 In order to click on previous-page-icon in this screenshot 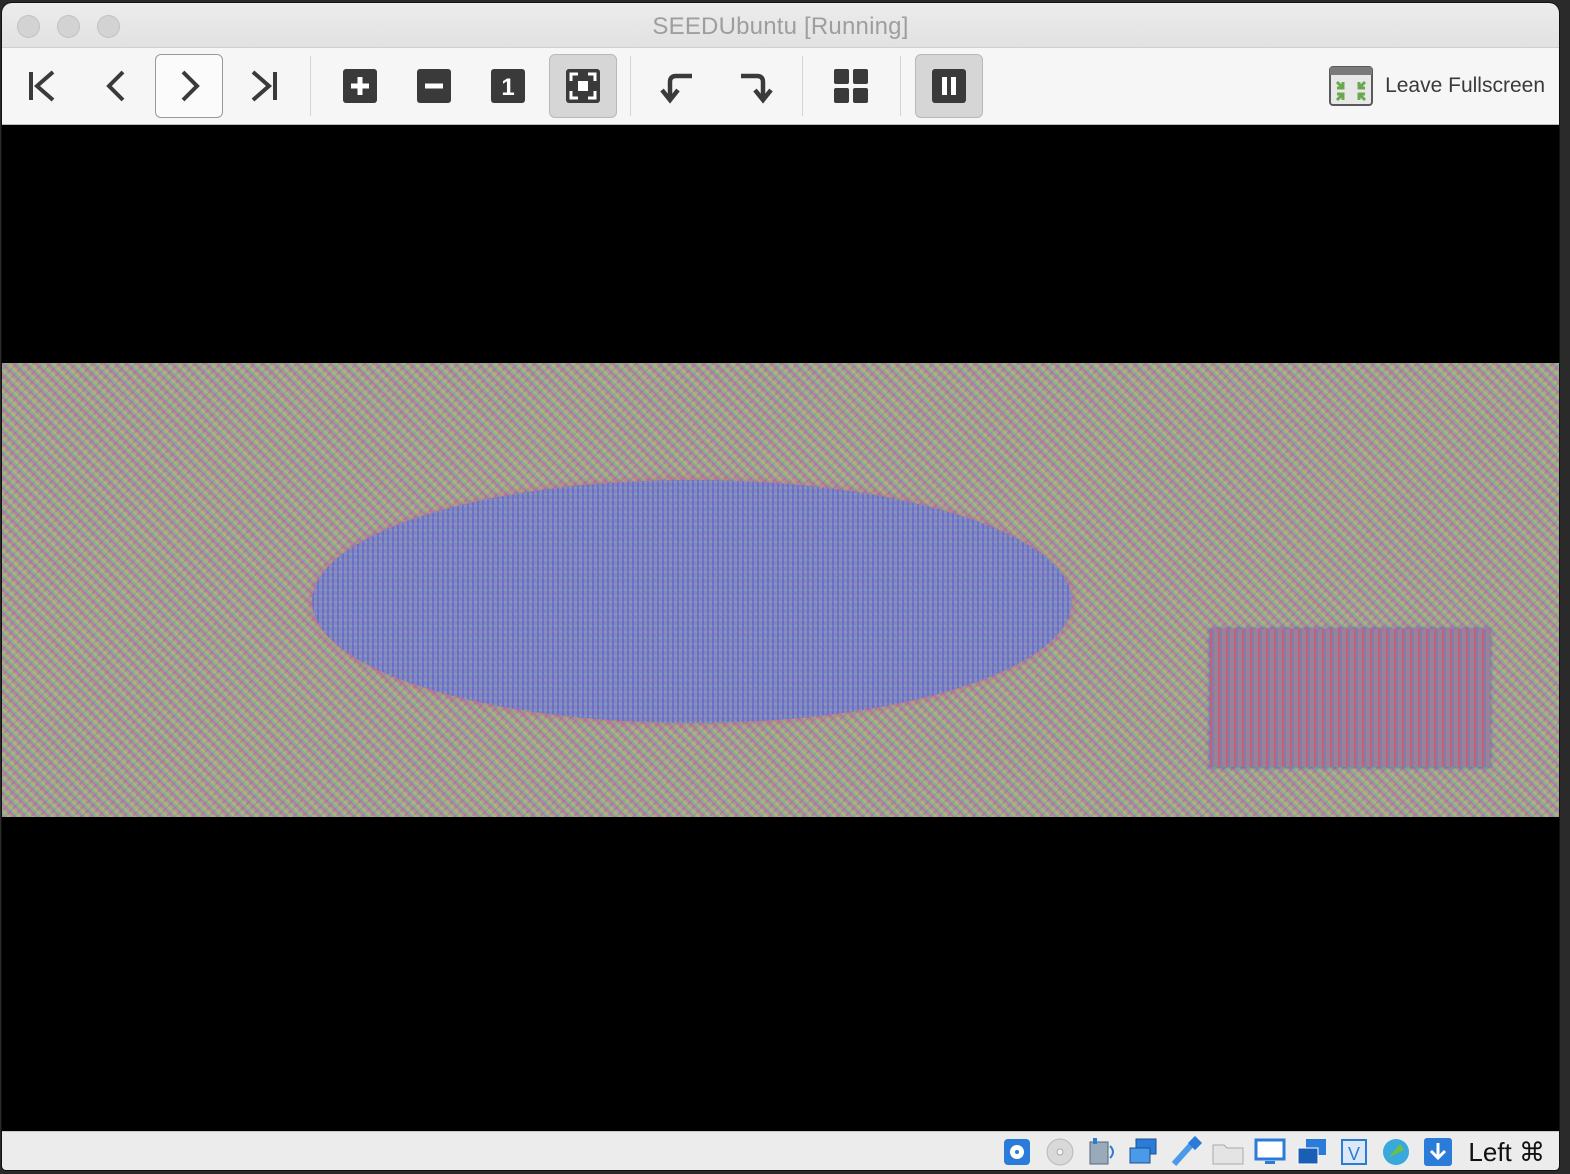, I will do `click(115, 86)`.